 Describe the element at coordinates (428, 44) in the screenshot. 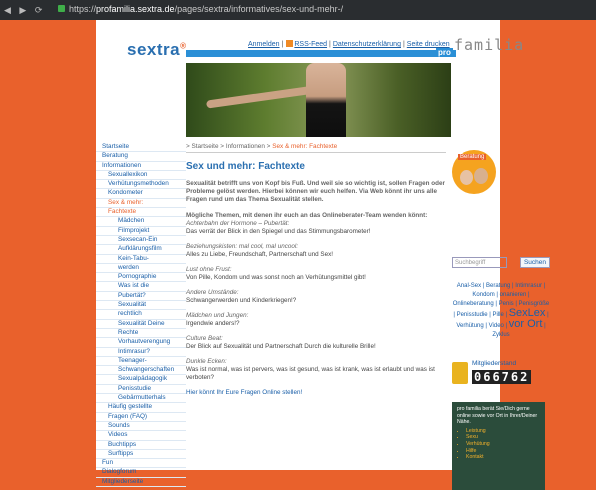

I see `link-seite-drucken: Seite drucken` at that location.